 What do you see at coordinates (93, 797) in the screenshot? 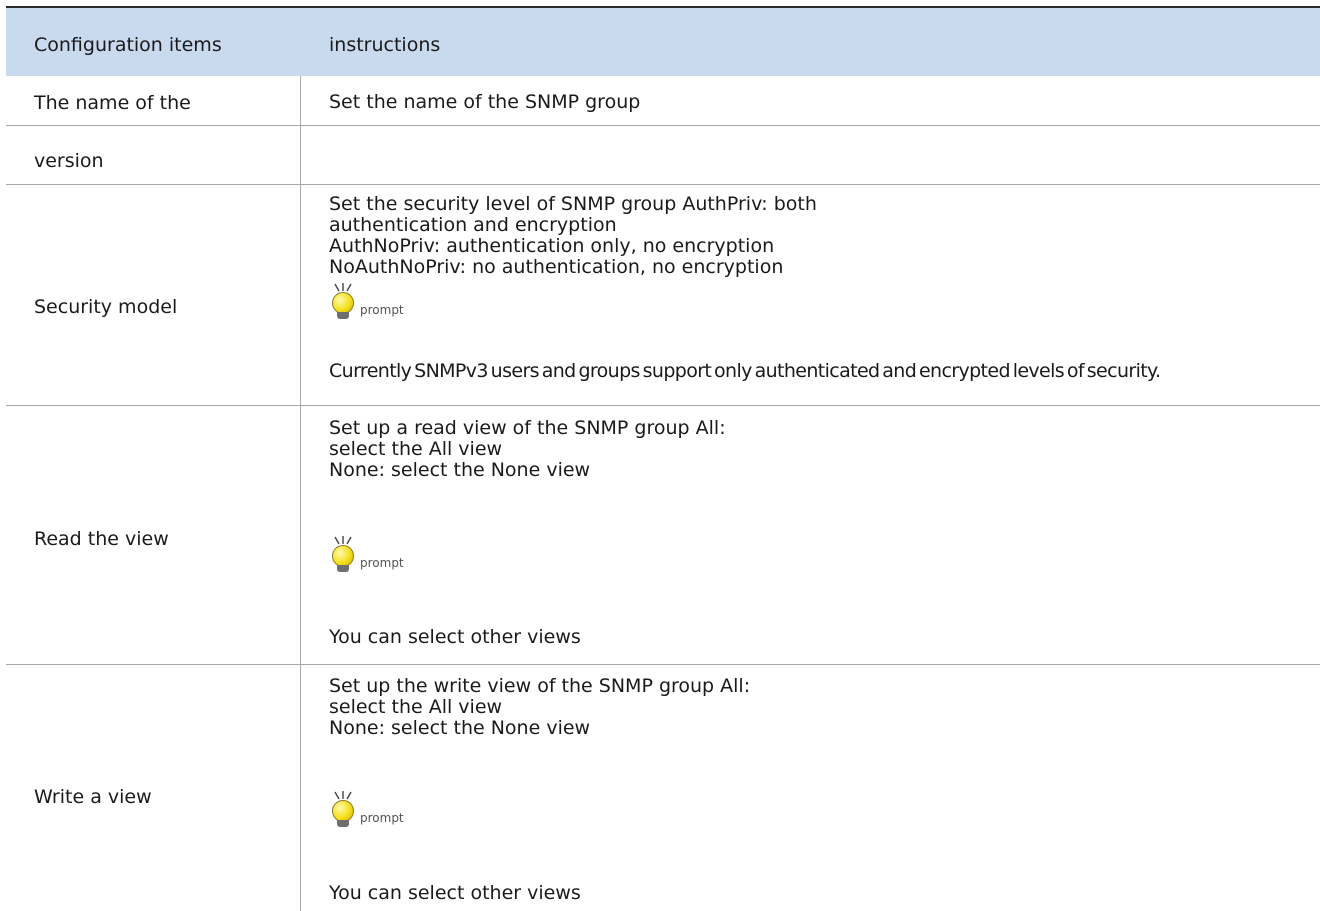
I see `item-write-view: Write a view` at bounding box center [93, 797].